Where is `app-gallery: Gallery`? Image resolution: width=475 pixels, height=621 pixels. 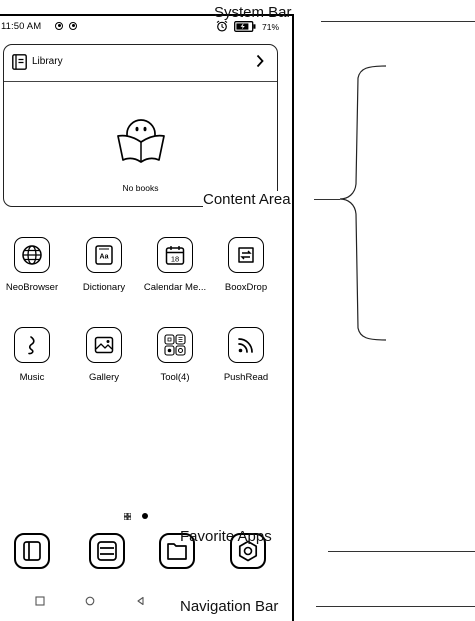
app-gallery: Gallery is located at coordinates (104, 362).